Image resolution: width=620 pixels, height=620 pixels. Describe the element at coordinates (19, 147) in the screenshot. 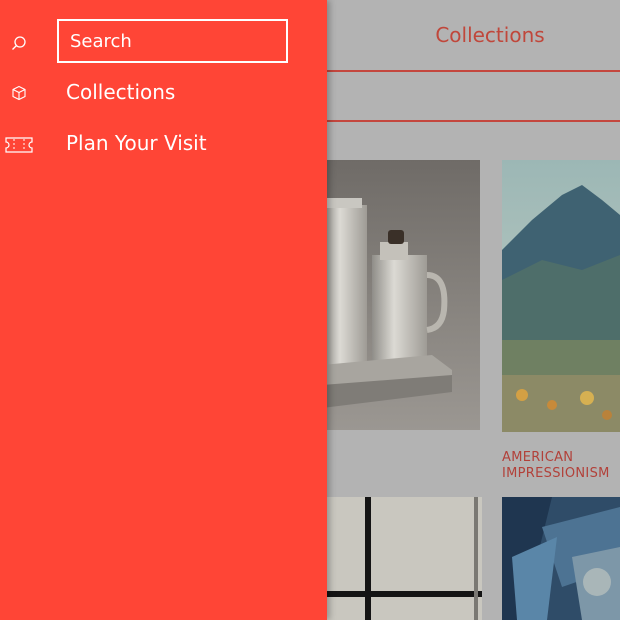

I see `ticket-icon` at that location.